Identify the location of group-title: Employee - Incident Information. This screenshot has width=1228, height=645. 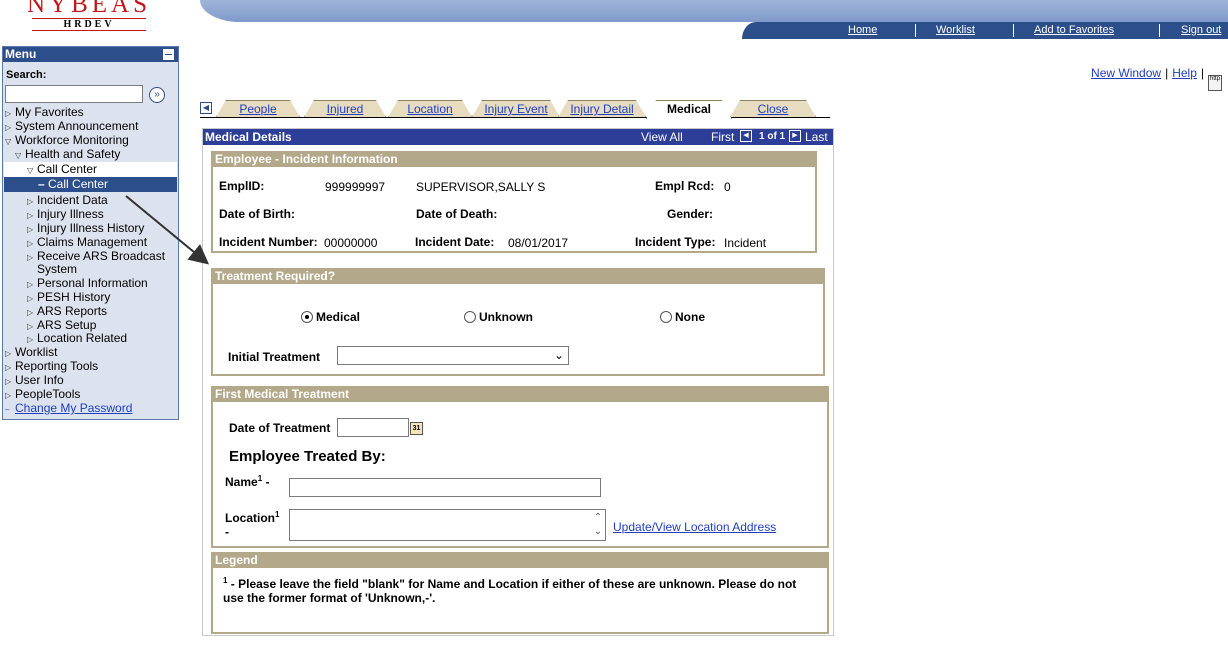
(514, 160).